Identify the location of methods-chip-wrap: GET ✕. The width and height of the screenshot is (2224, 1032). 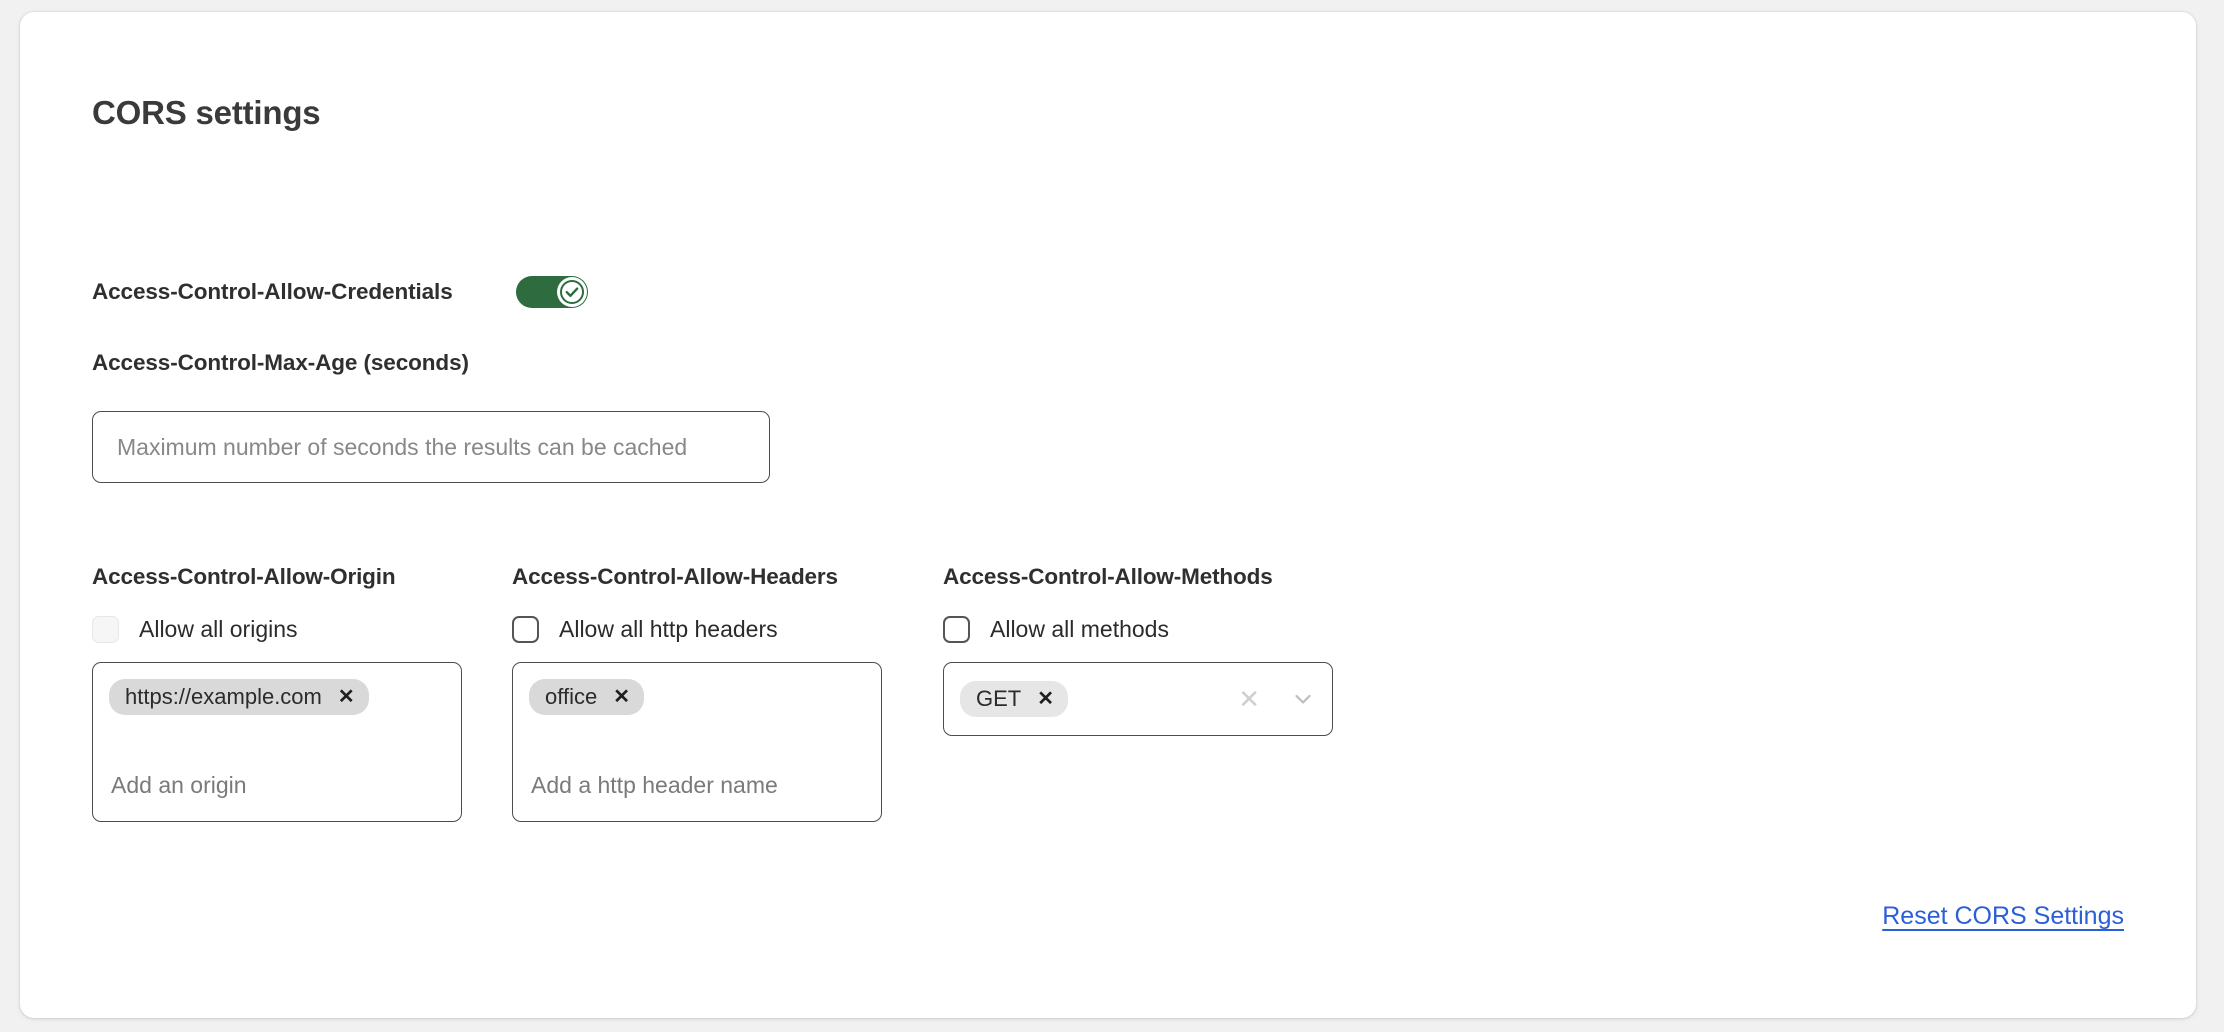
(1006, 699).